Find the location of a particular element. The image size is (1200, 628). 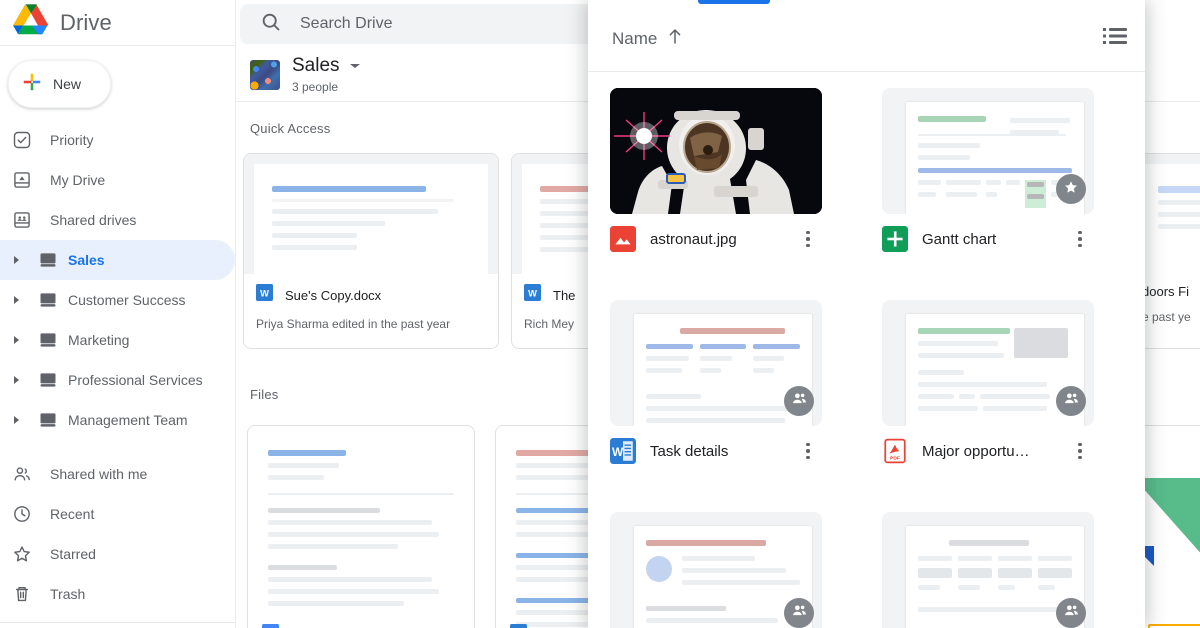

sidebar-item-recent: Recent is located at coordinates (117, 514).